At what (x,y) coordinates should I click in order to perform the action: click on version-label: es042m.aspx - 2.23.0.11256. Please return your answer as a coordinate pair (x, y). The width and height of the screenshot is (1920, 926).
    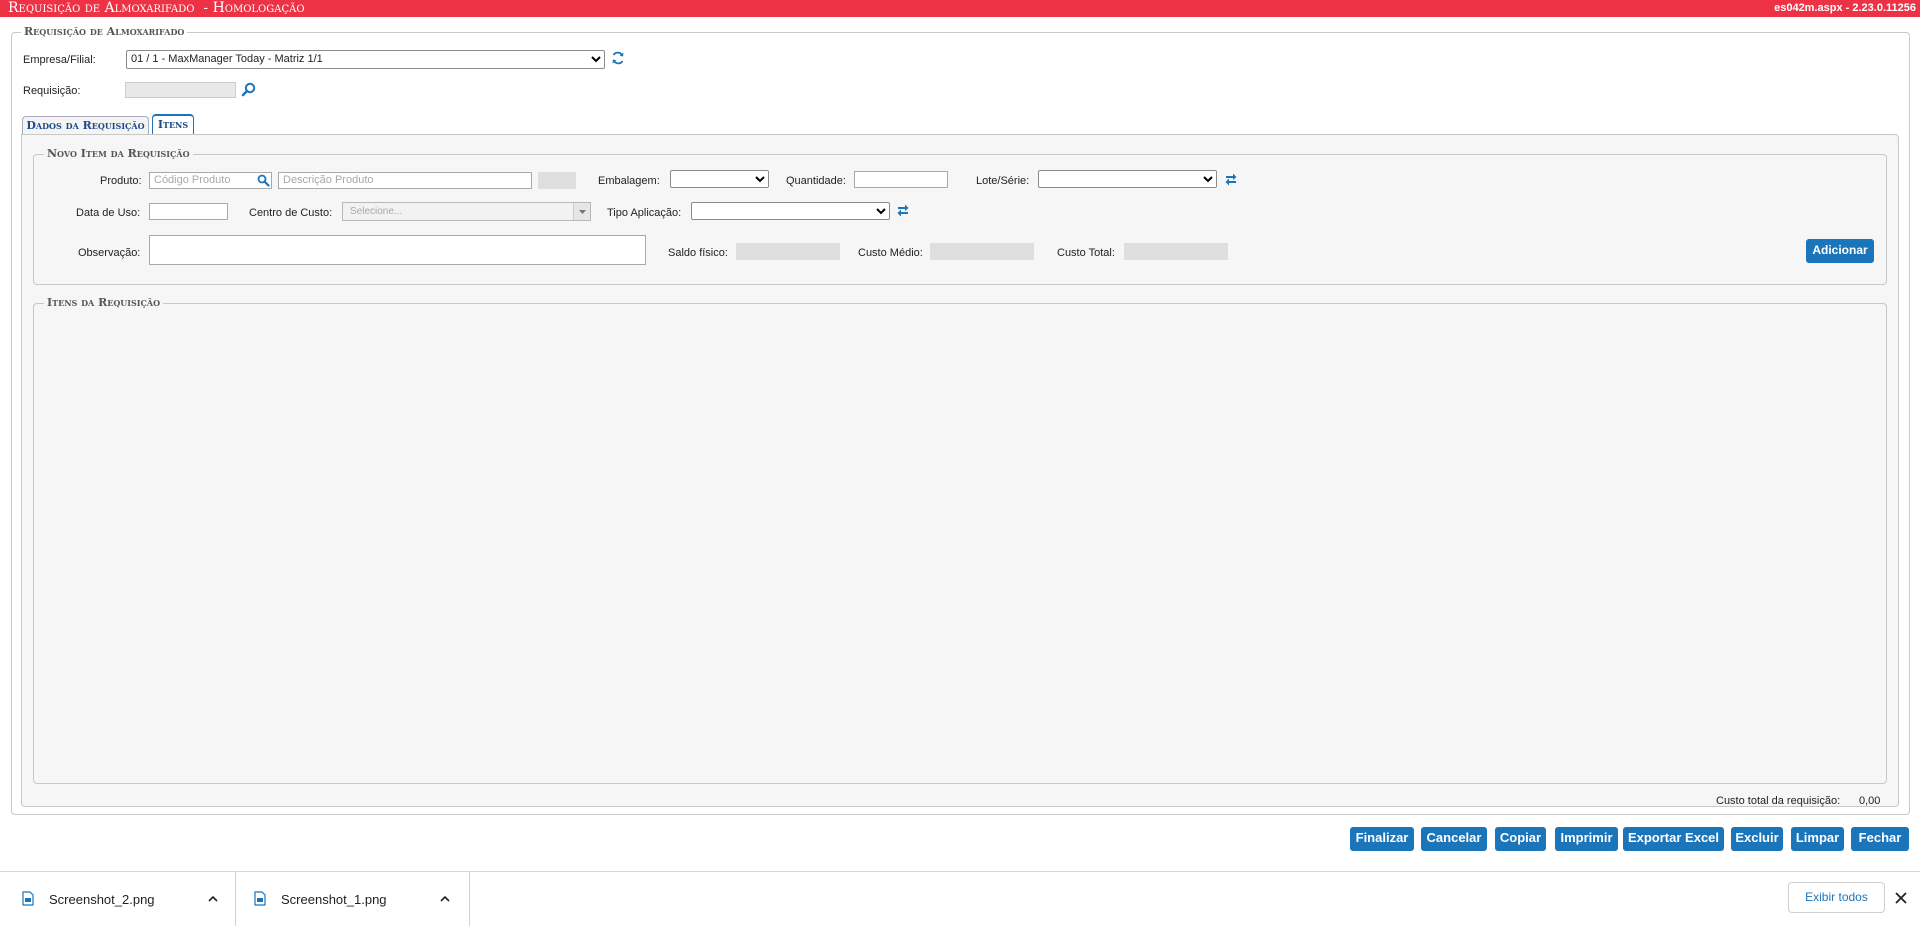
    Looking at the image, I should click on (1845, 8).